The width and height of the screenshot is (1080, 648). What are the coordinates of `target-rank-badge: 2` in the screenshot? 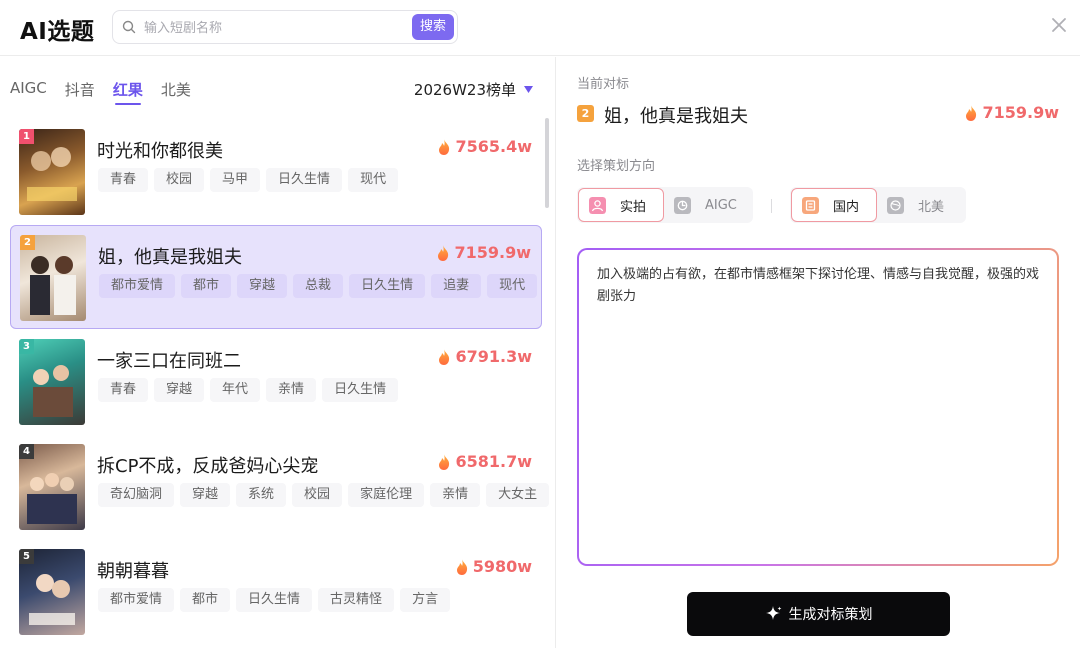 It's located at (585, 113).